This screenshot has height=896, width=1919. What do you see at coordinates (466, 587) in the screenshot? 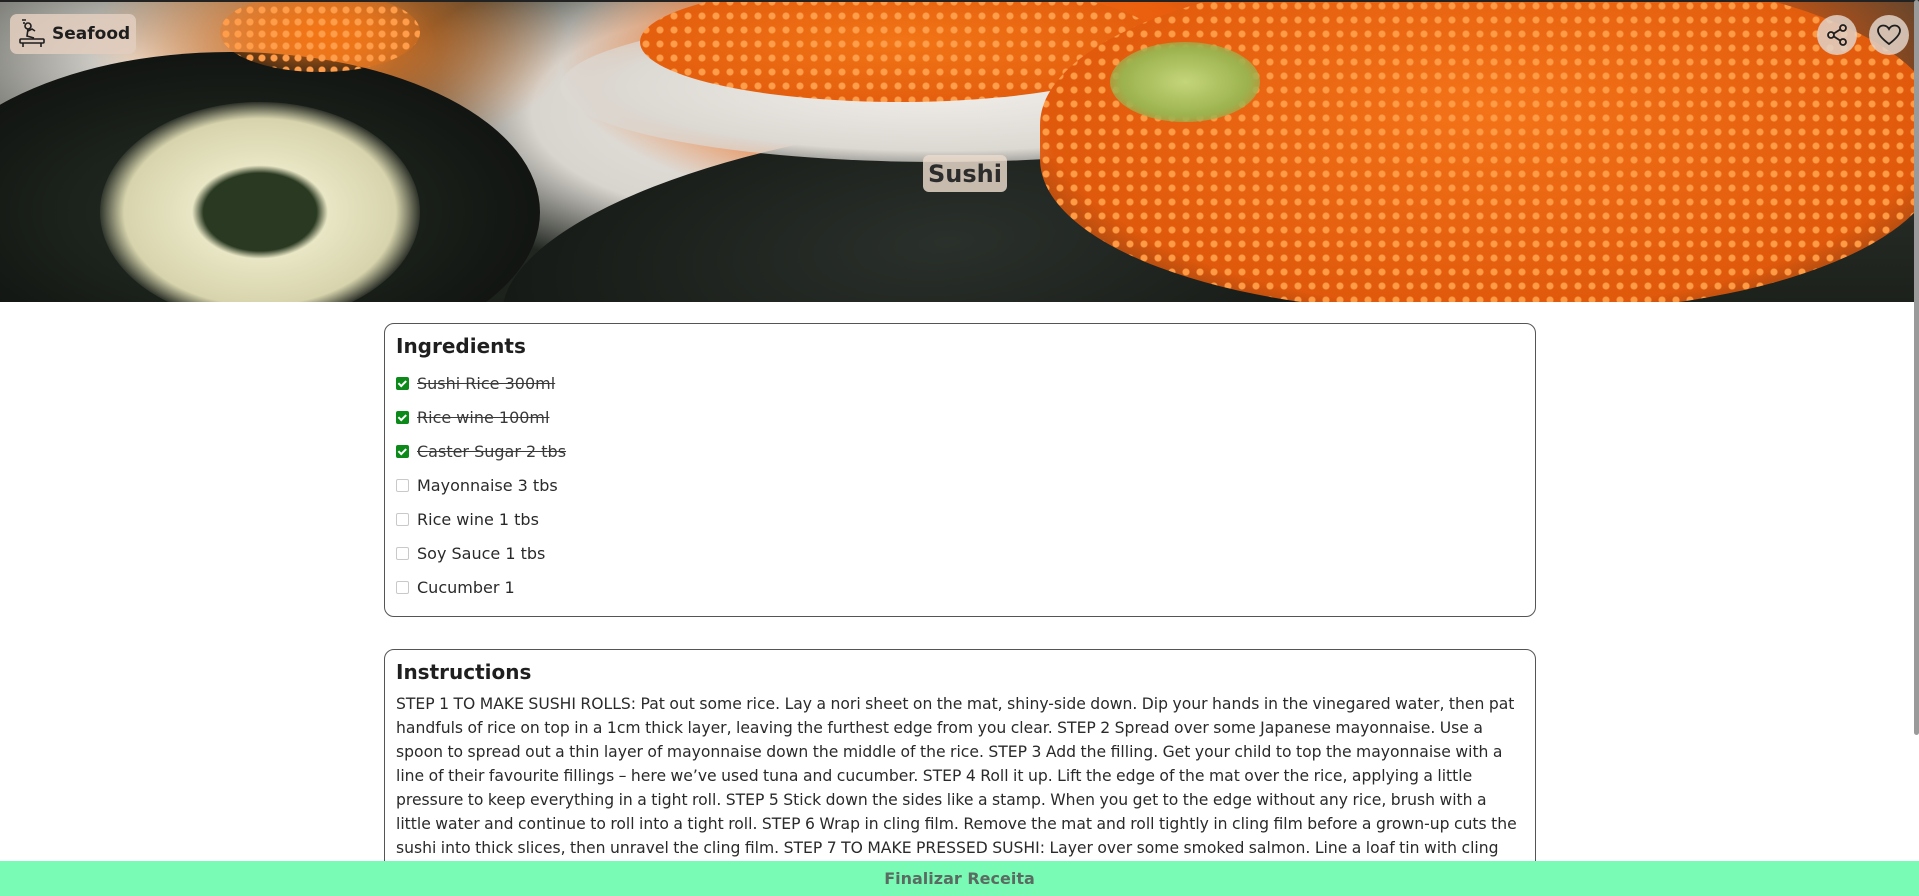
I see `ingredient-label: Cucumber 1` at bounding box center [466, 587].